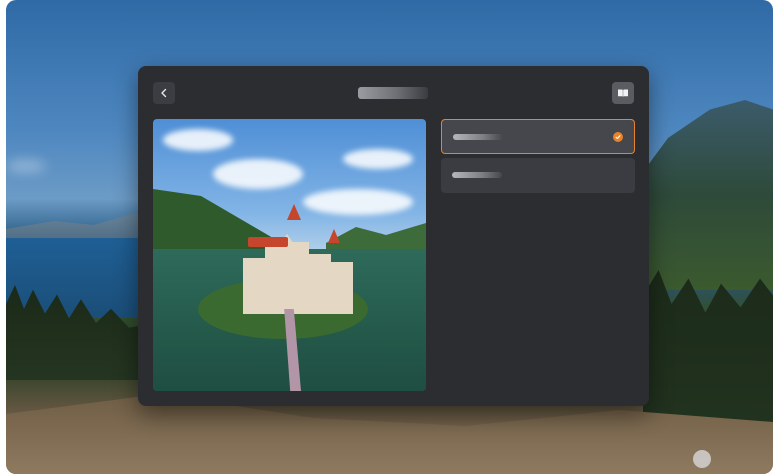  Describe the element at coordinates (268, 242) in the screenshot. I see `preview-castle-roof` at that location.